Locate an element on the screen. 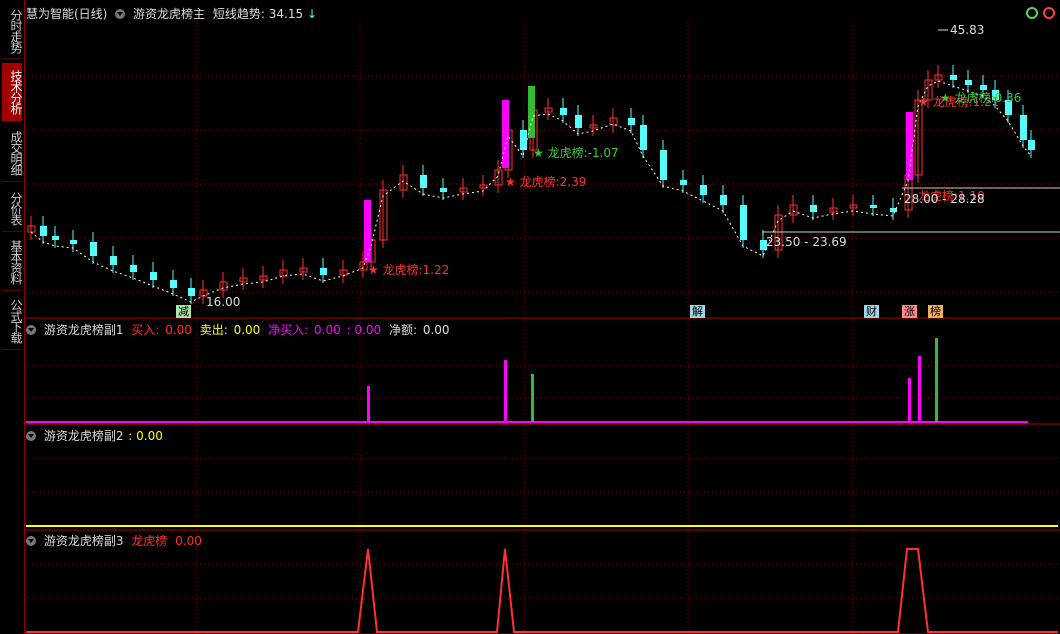 The height and width of the screenshot is (634, 1060). sub2-value: : 0.00 is located at coordinates (145, 436).